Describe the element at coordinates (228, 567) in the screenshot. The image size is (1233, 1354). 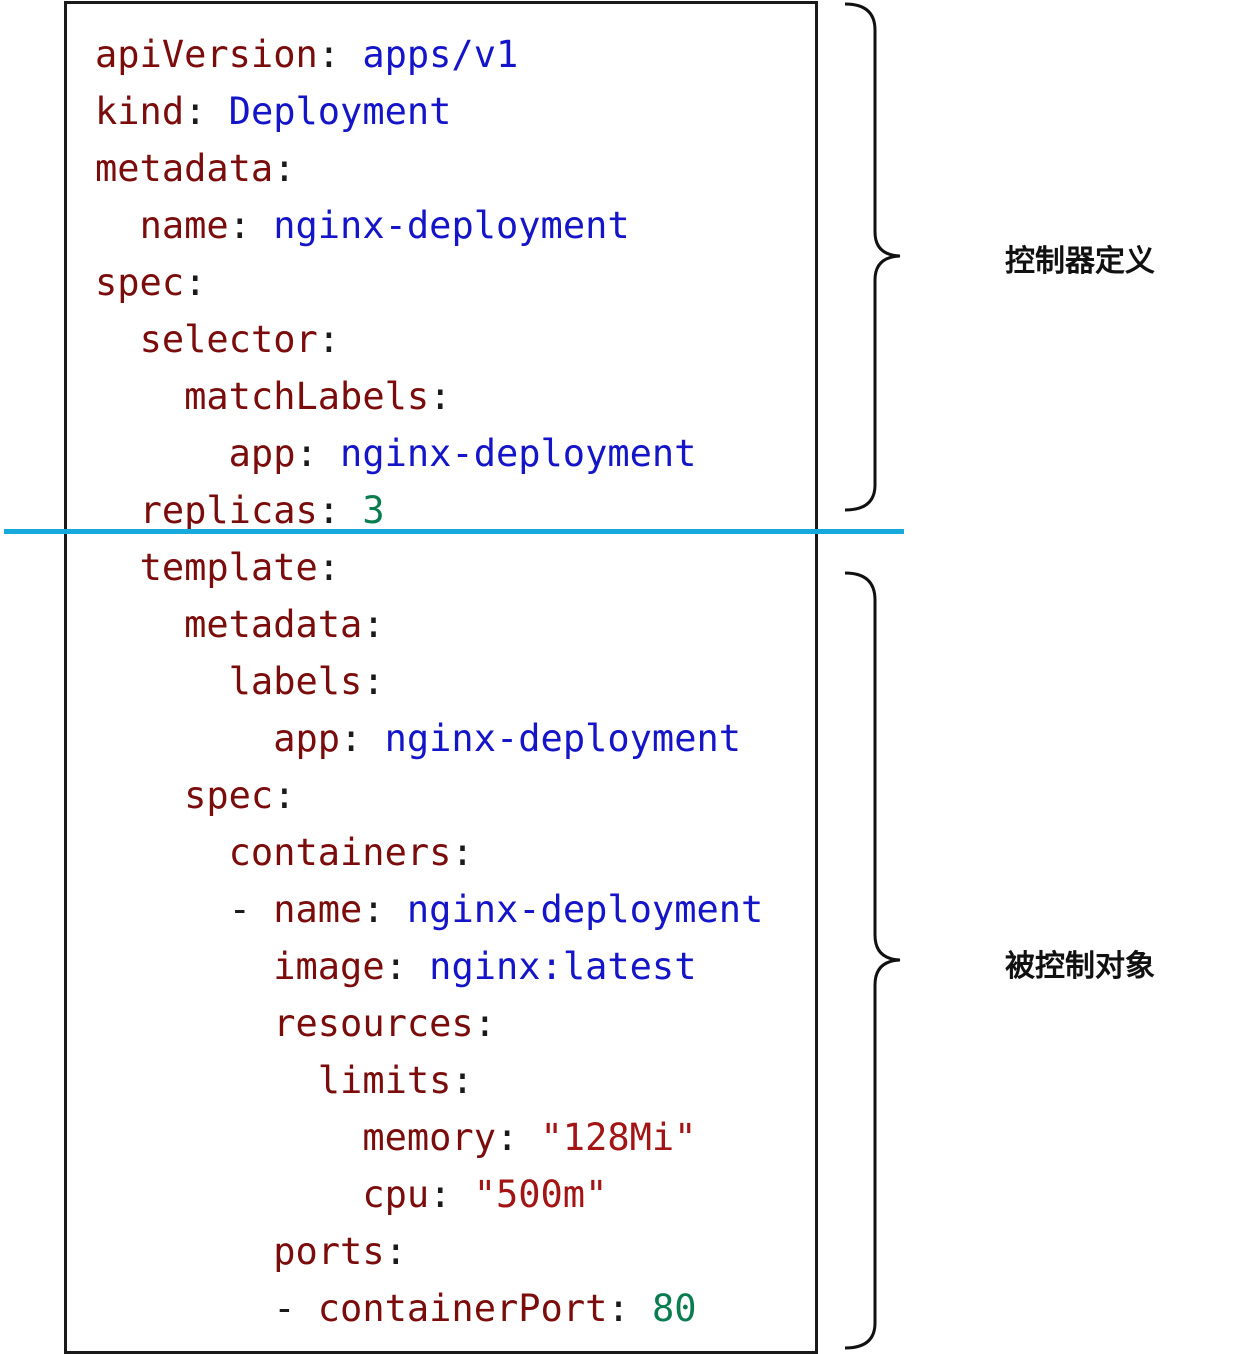
I see `yaml-key: template` at that location.